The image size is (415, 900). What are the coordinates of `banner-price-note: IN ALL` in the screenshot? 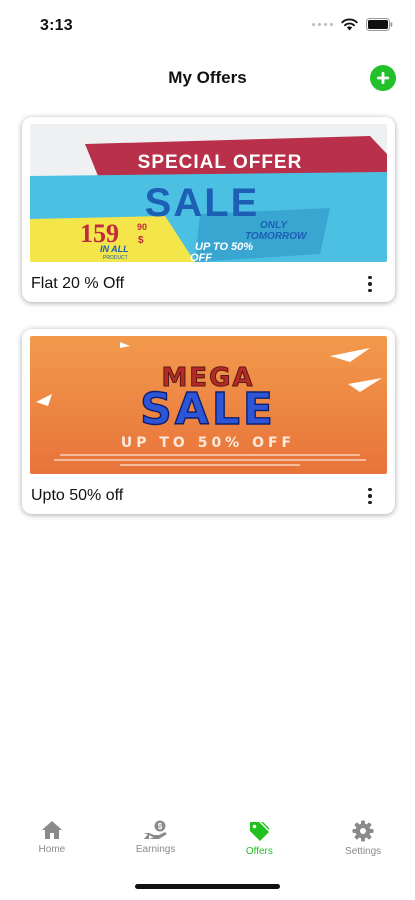 It's located at (114, 249).